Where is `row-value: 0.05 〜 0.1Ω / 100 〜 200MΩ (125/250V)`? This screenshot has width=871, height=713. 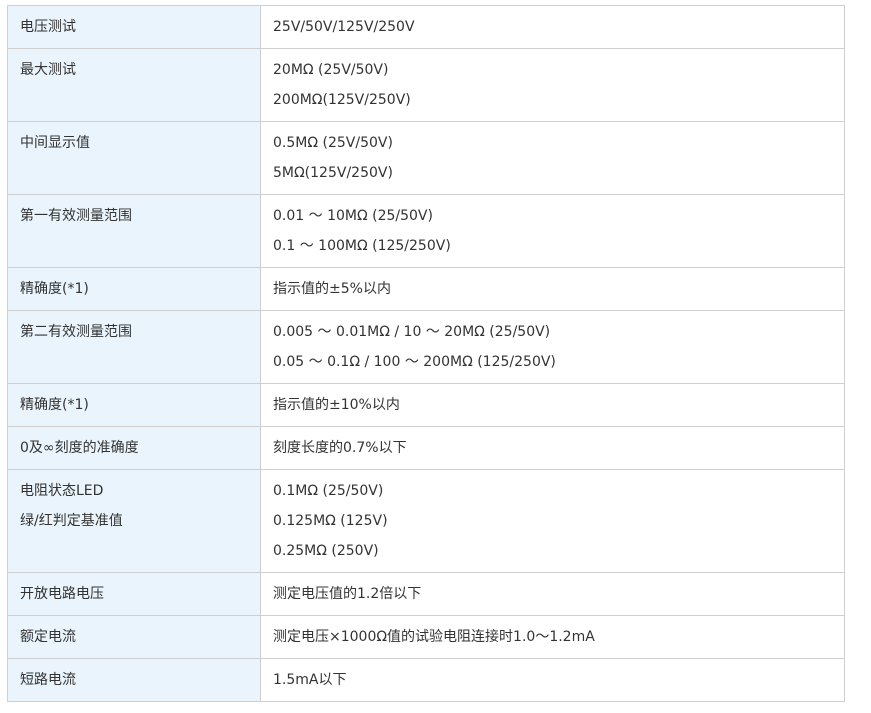 row-value: 0.05 〜 0.1Ω / 100 〜 200MΩ (125/250V) is located at coordinates (414, 362).